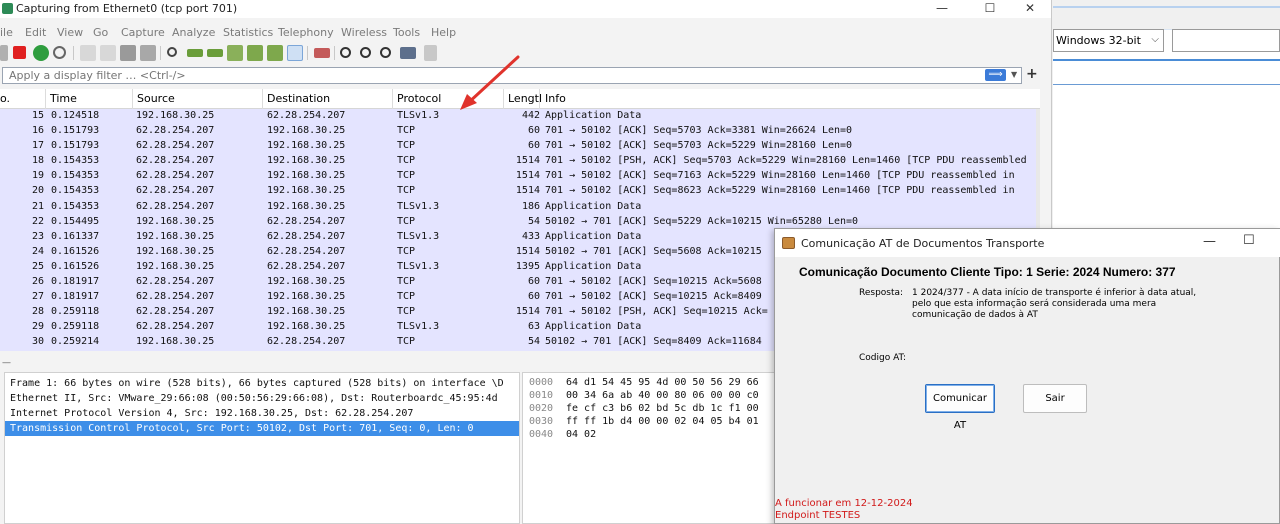 The height and width of the screenshot is (524, 1280). Describe the element at coordinates (1029, 9) in the screenshot. I see `close-icon: ✕` at that location.